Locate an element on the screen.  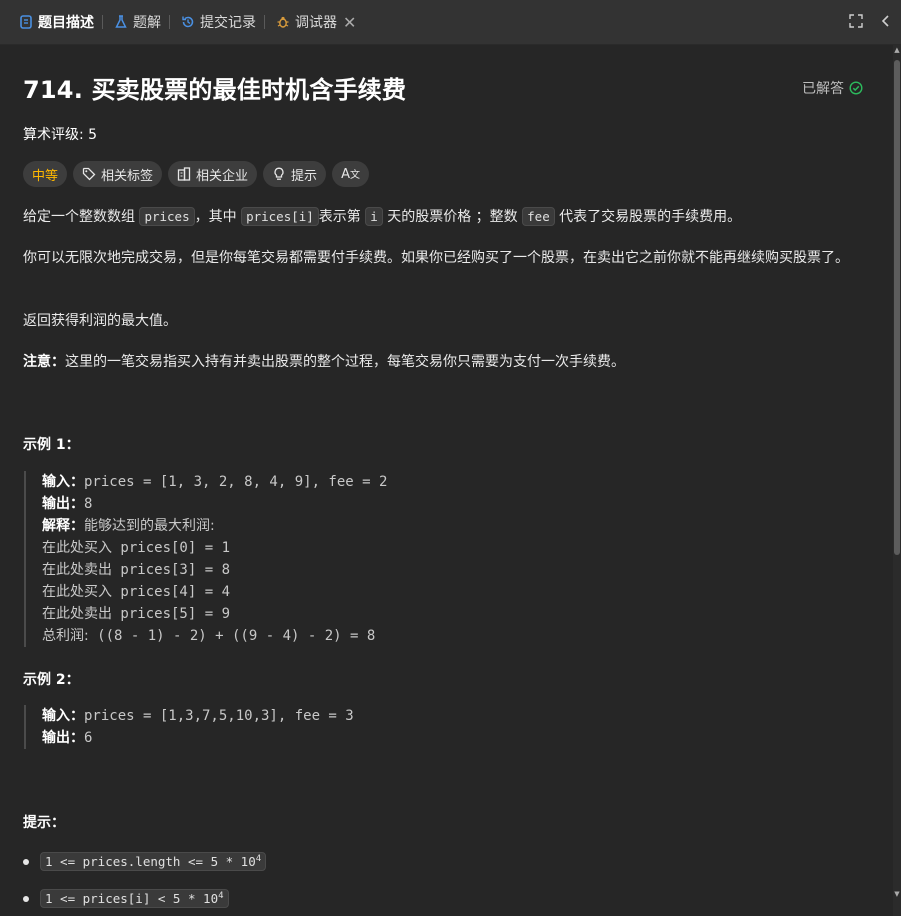
constraint-item: 1 <= prices.length <= 5 * 104 is located at coordinates (145, 862).